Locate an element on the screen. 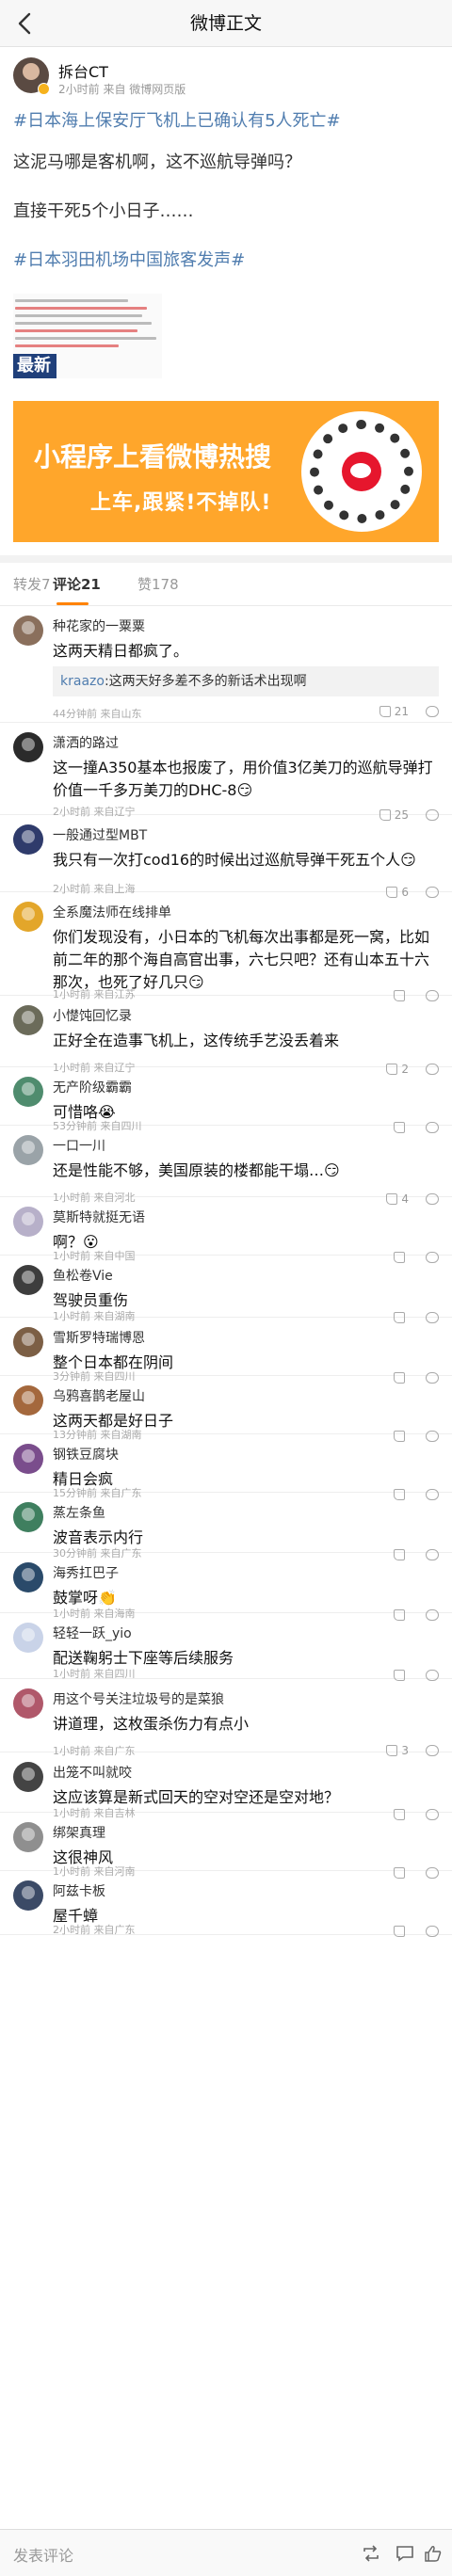 This screenshot has height=2576, width=452. comment-item: 海秀扛巴子 鼓掌呀👏 1小时前 来自海南 is located at coordinates (226, 1587).